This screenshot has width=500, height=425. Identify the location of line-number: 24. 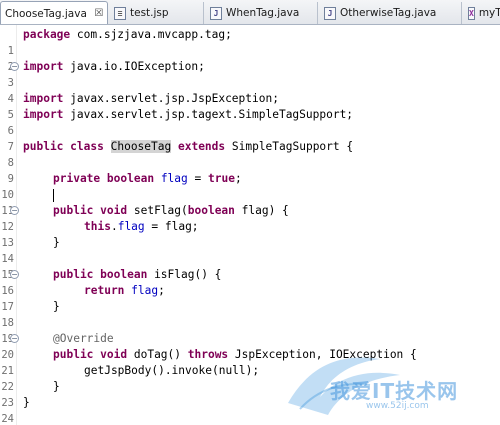
(7, 419).